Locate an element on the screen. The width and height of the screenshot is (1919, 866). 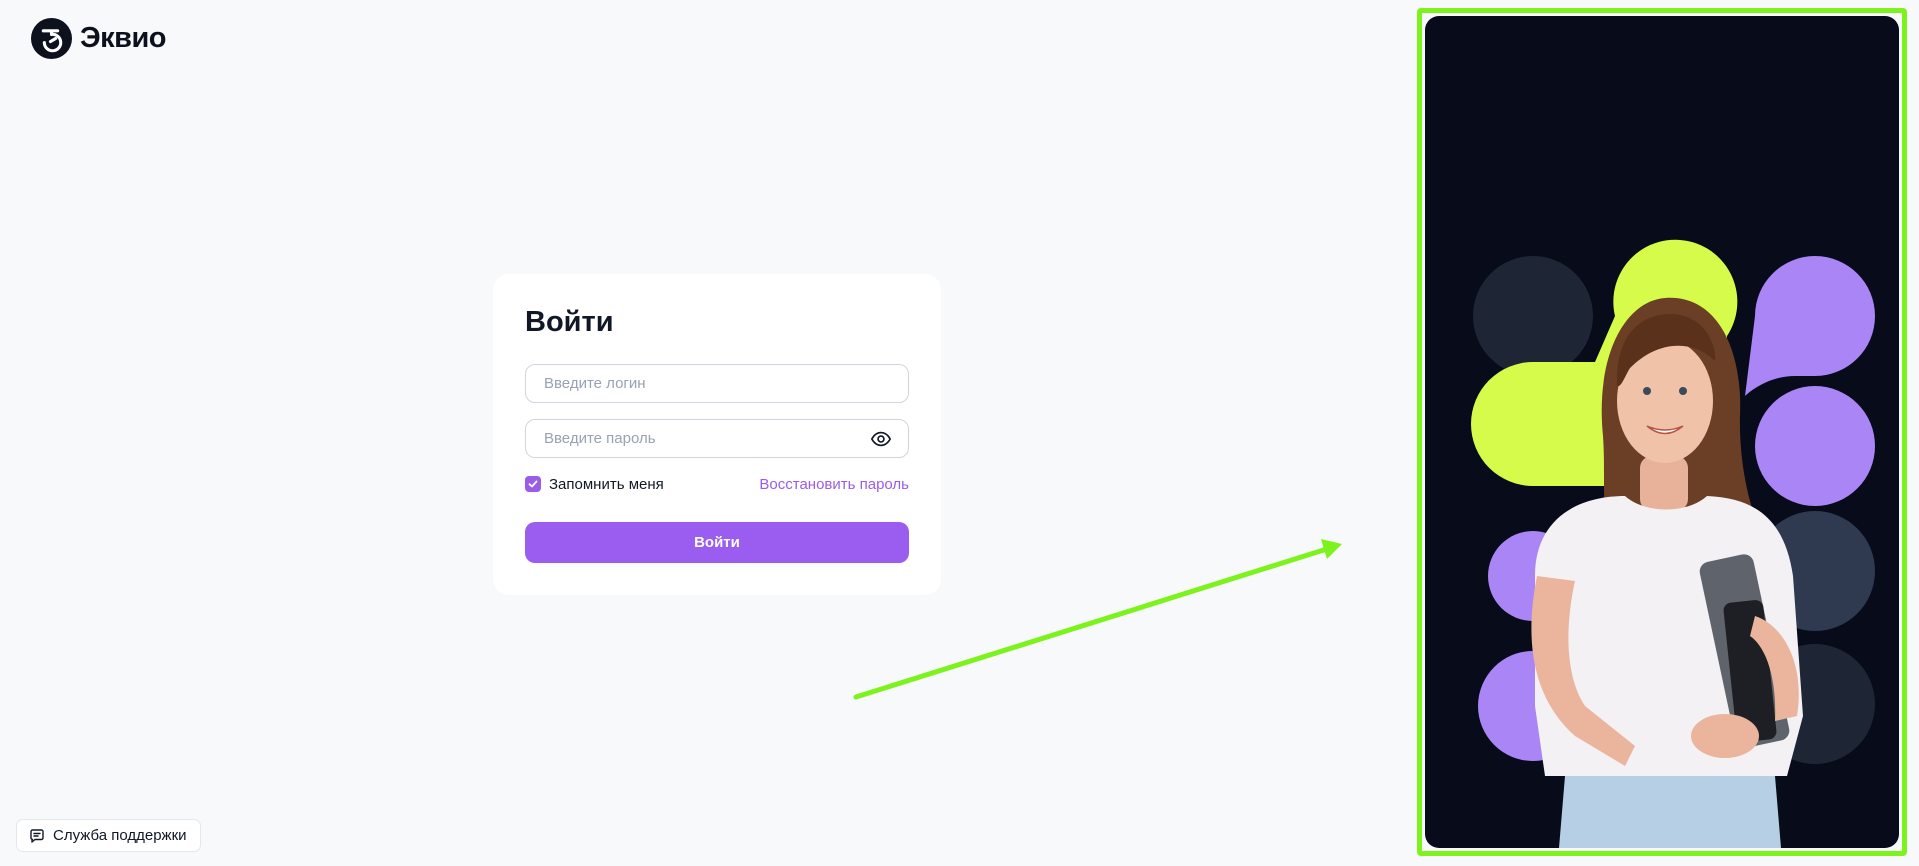
password-input is located at coordinates (706, 438).